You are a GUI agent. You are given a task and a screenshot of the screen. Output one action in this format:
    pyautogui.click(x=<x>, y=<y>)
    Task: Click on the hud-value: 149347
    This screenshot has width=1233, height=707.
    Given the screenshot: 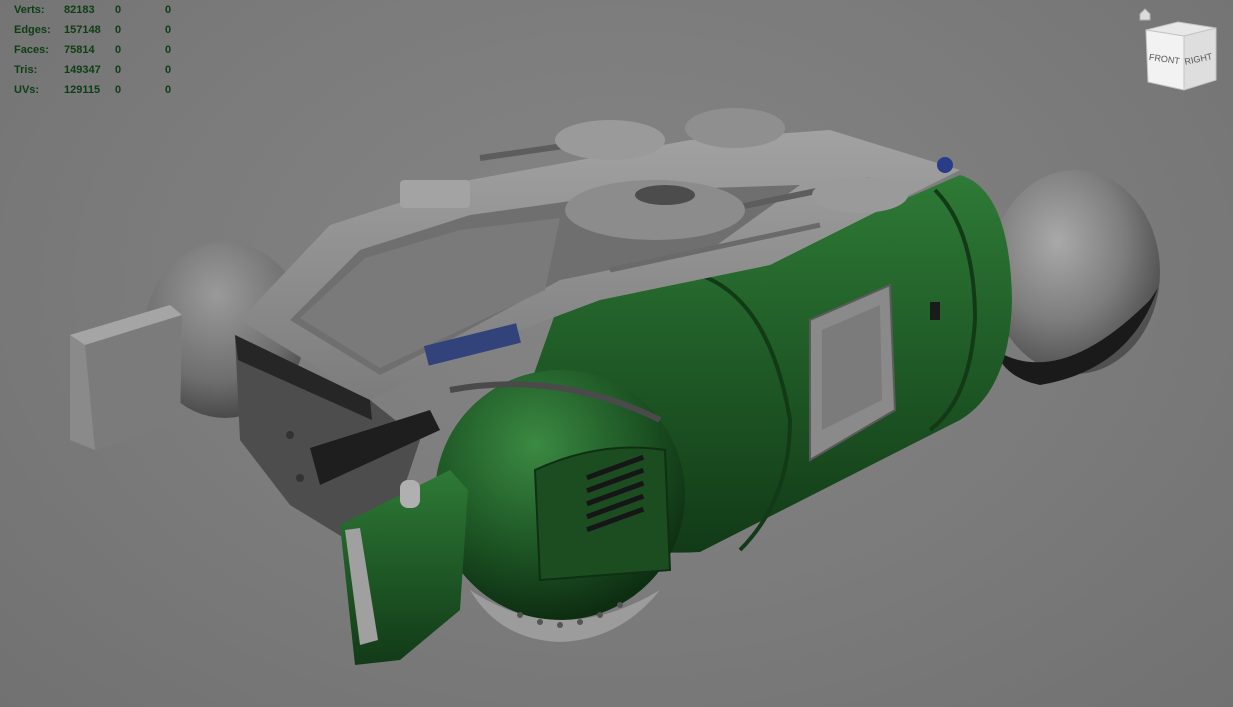 What is the action you would take?
    pyautogui.click(x=82, y=70)
    